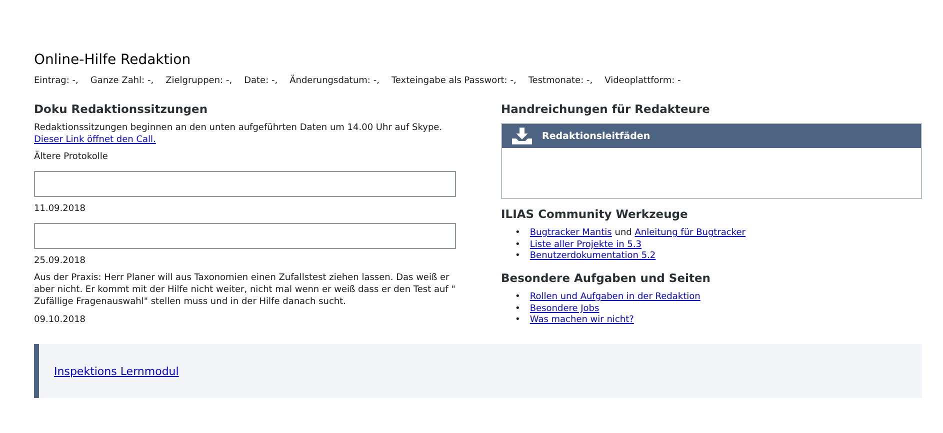  Describe the element at coordinates (121, 109) in the screenshot. I see `section-heading: Doku Redaktionssitzungen` at that location.